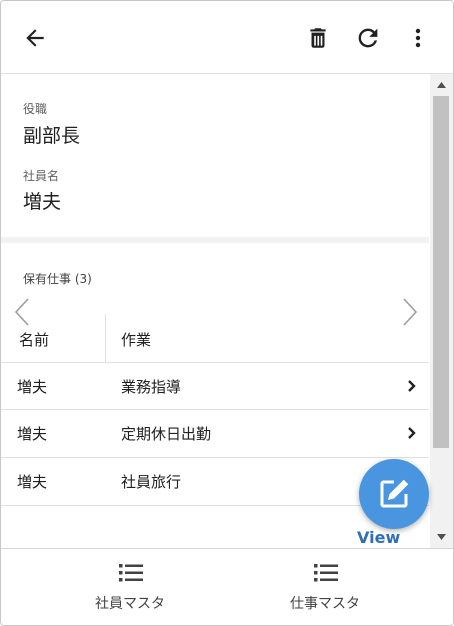  Describe the element at coordinates (35, 109) in the screenshot. I see `position-label: 役職` at that location.